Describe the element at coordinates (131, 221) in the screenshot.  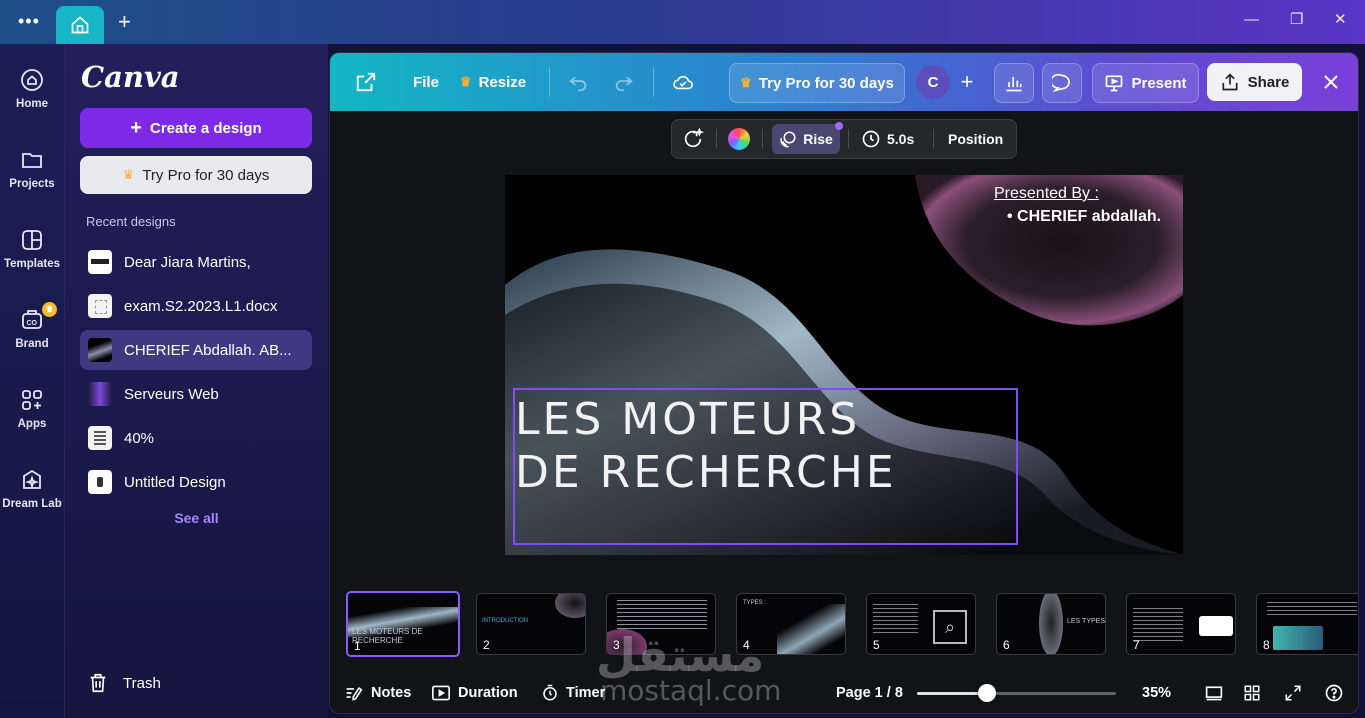
I see `recent-designs-heading: Recent designs` at that location.